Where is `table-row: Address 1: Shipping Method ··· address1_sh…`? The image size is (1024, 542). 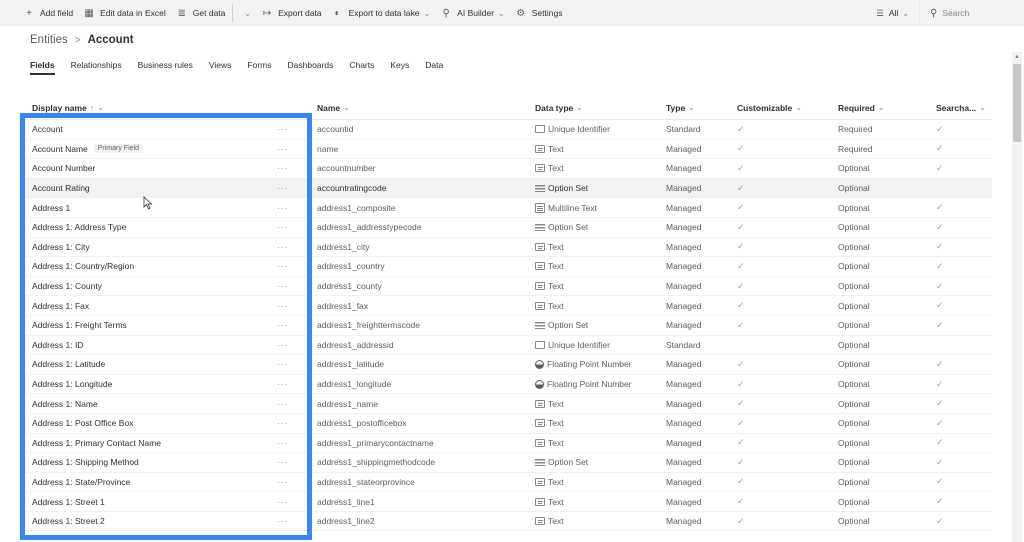
table-row: Address 1: Shipping Method ··· address1_sh… is located at coordinates (507, 463).